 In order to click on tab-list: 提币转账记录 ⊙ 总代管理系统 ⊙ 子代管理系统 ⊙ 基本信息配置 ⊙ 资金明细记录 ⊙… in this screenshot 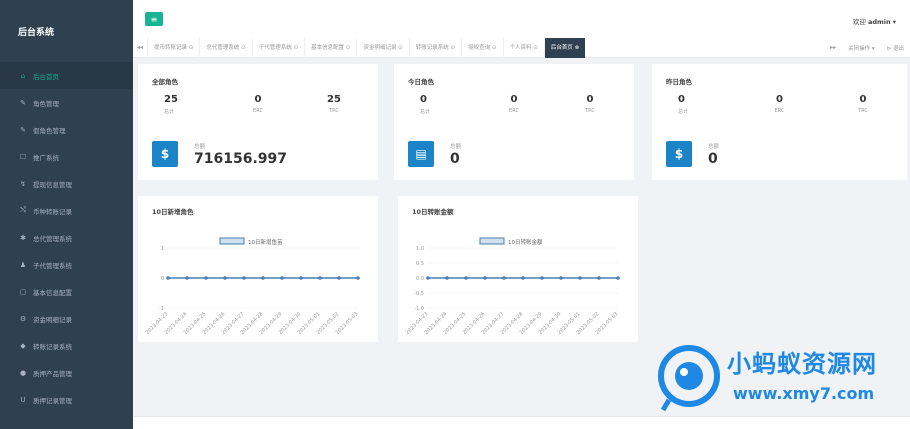, I will do `click(485, 47)`.